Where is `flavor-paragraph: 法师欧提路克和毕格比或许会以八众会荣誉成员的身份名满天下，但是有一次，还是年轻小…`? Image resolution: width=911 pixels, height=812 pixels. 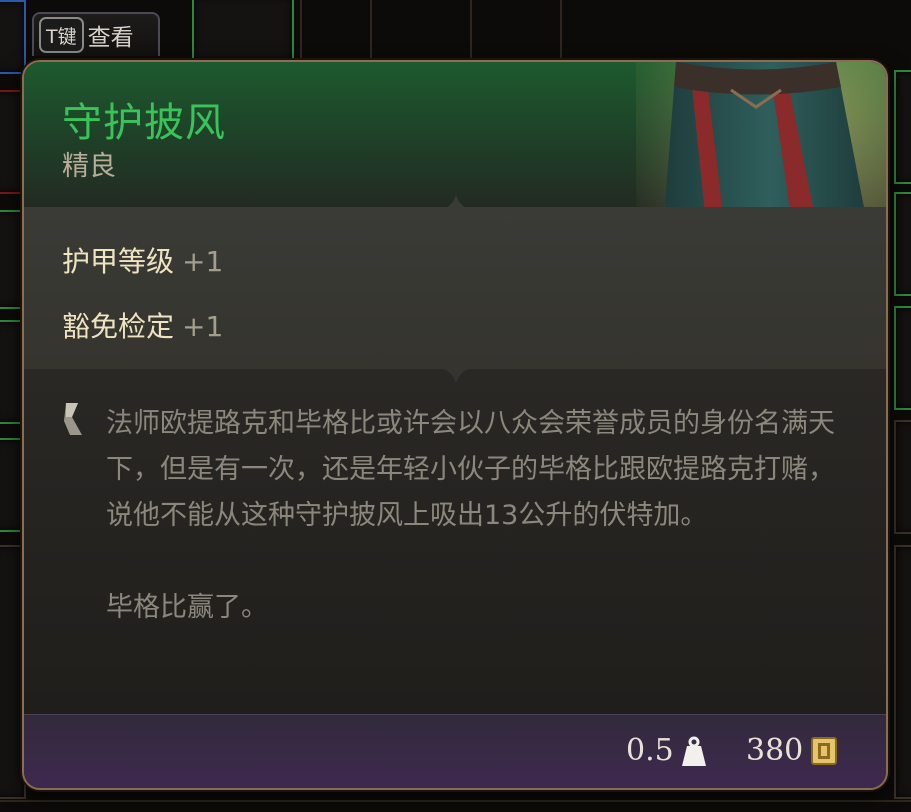 flavor-paragraph: 法师欧提路克和毕格比或许会以八众会荣誉成员的身份名满天下，但是有一次，还是年轻小… is located at coordinates (470, 469).